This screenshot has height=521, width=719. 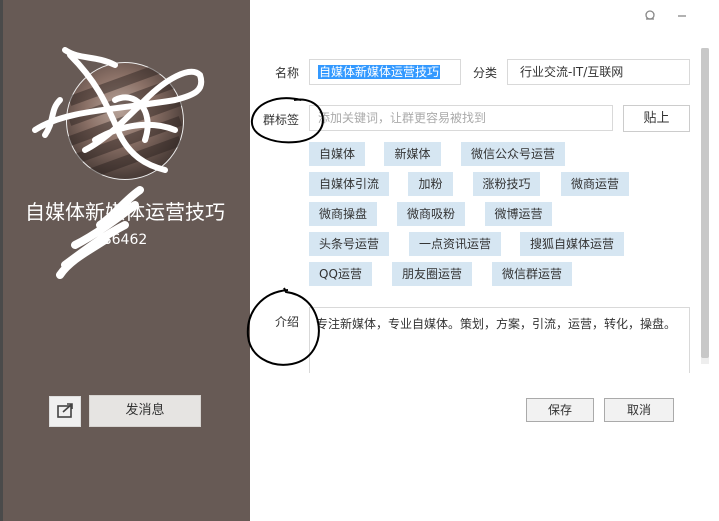 What do you see at coordinates (430, 184) in the screenshot?
I see `tag-chip: 加粉` at bounding box center [430, 184].